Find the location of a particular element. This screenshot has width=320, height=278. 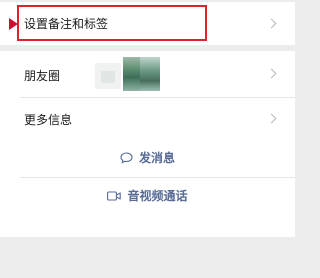

moments-label: 朋友圈 is located at coordinates (42, 76).